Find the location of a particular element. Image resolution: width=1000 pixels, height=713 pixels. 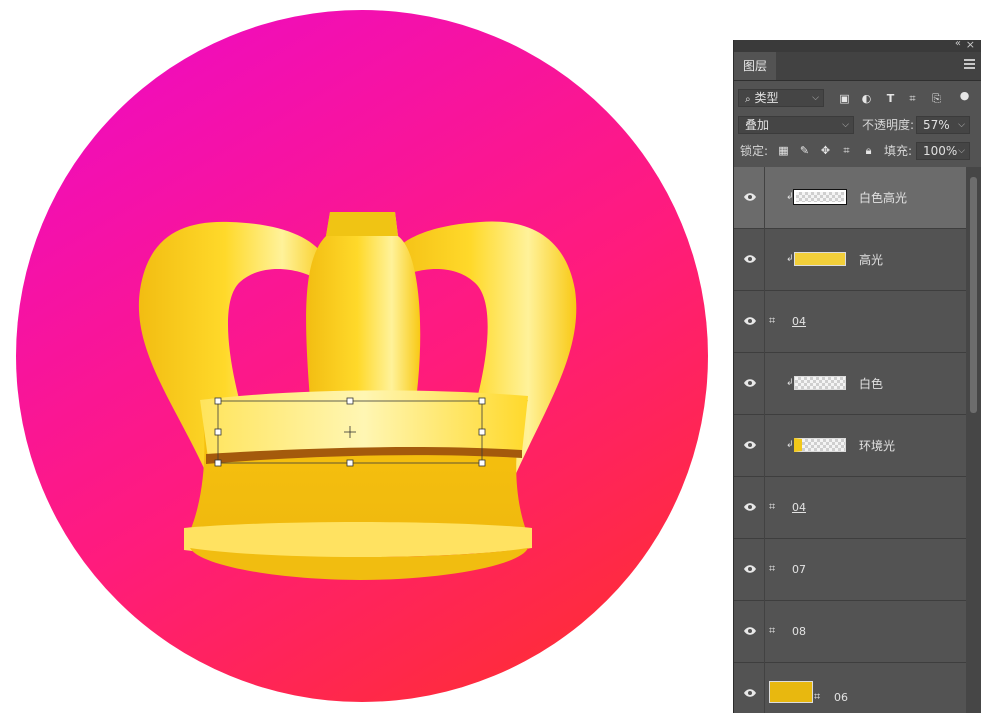

layer-name: 06 is located at coordinates (841, 697).